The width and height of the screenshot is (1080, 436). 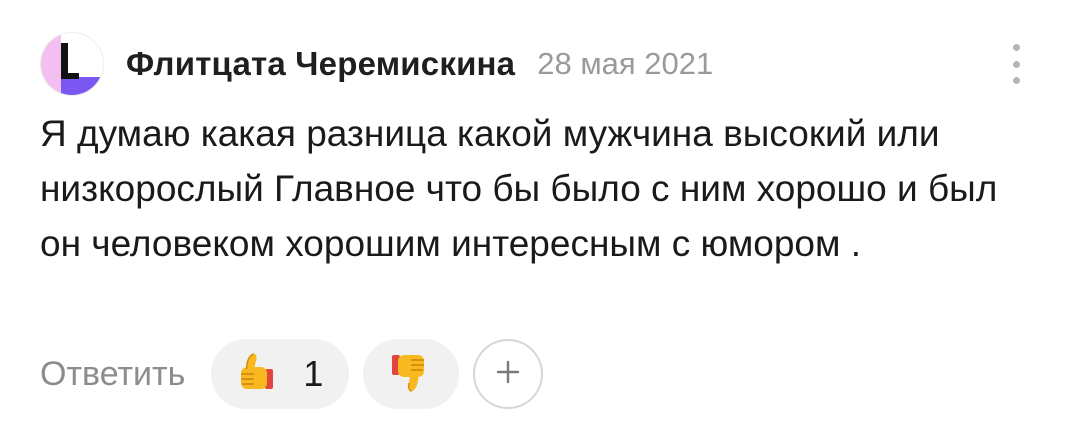 I want to click on avatar-image, so click(x=72, y=64).